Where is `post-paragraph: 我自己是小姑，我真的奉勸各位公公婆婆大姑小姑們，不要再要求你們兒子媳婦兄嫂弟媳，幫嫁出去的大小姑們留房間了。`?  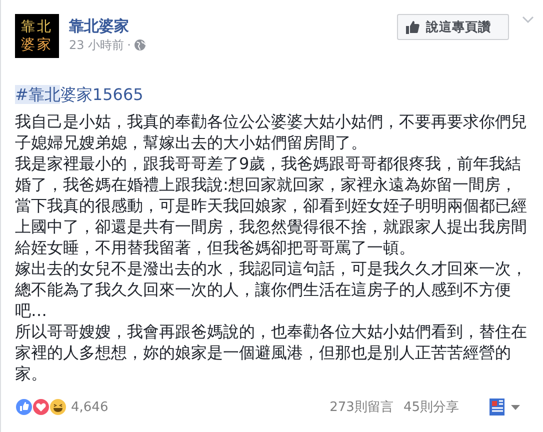 post-paragraph: 我自己是小姑，我真的奉勸各位公公婆婆大姑小姑們，不要再要求你們兒子媳婦兄嫂弟媳，幫嫁出去的大小姑們留房間了。 is located at coordinates (271, 132).